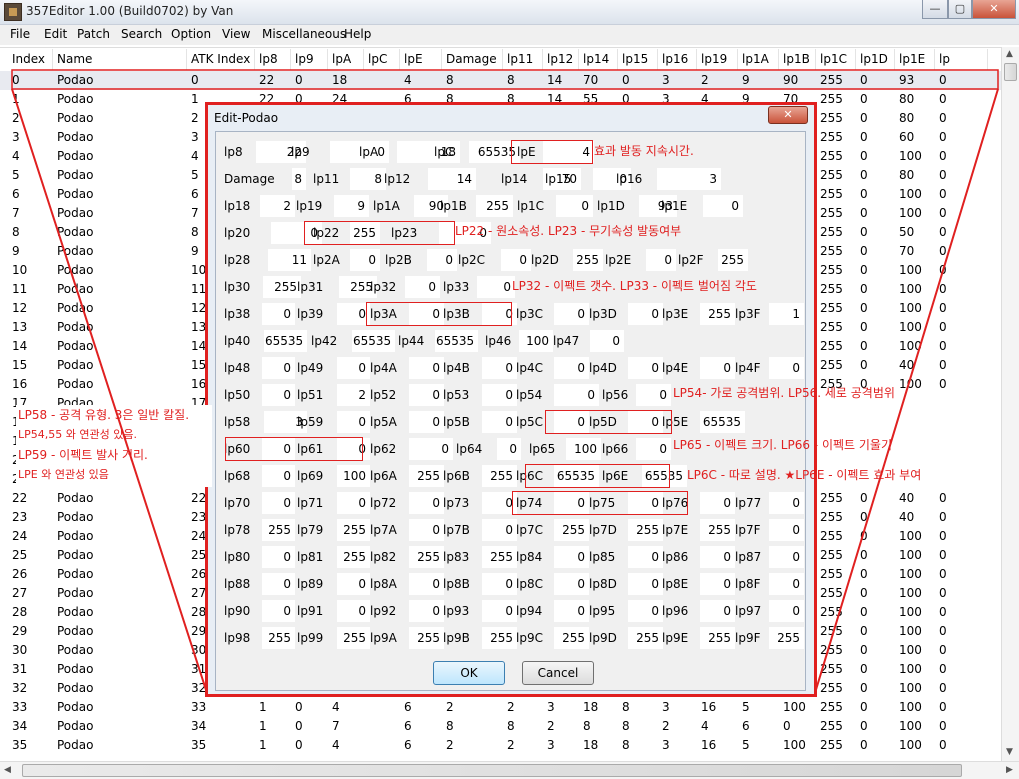 Image resolution: width=1019 pixels, height=779 pixels. What do you see at coordinates (494, 206) in the screenshot?
I see `field-input-lp1b: 255` at bounding box center [494, 206].